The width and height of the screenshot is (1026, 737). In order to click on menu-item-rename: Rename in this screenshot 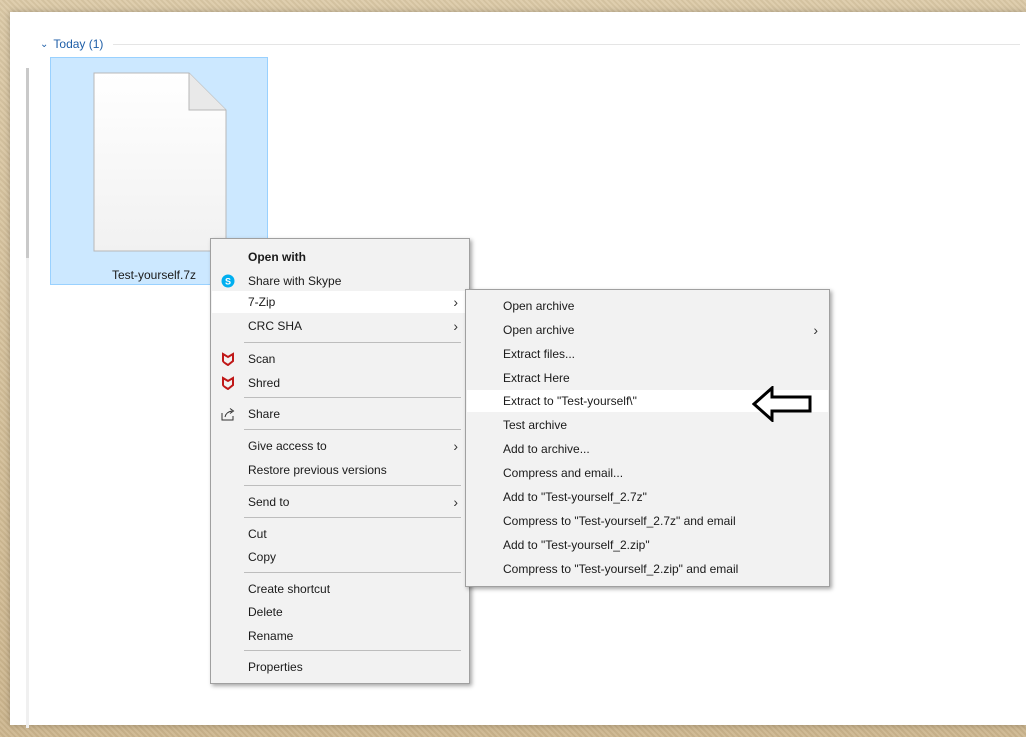, I will do `click(340, 636)`.